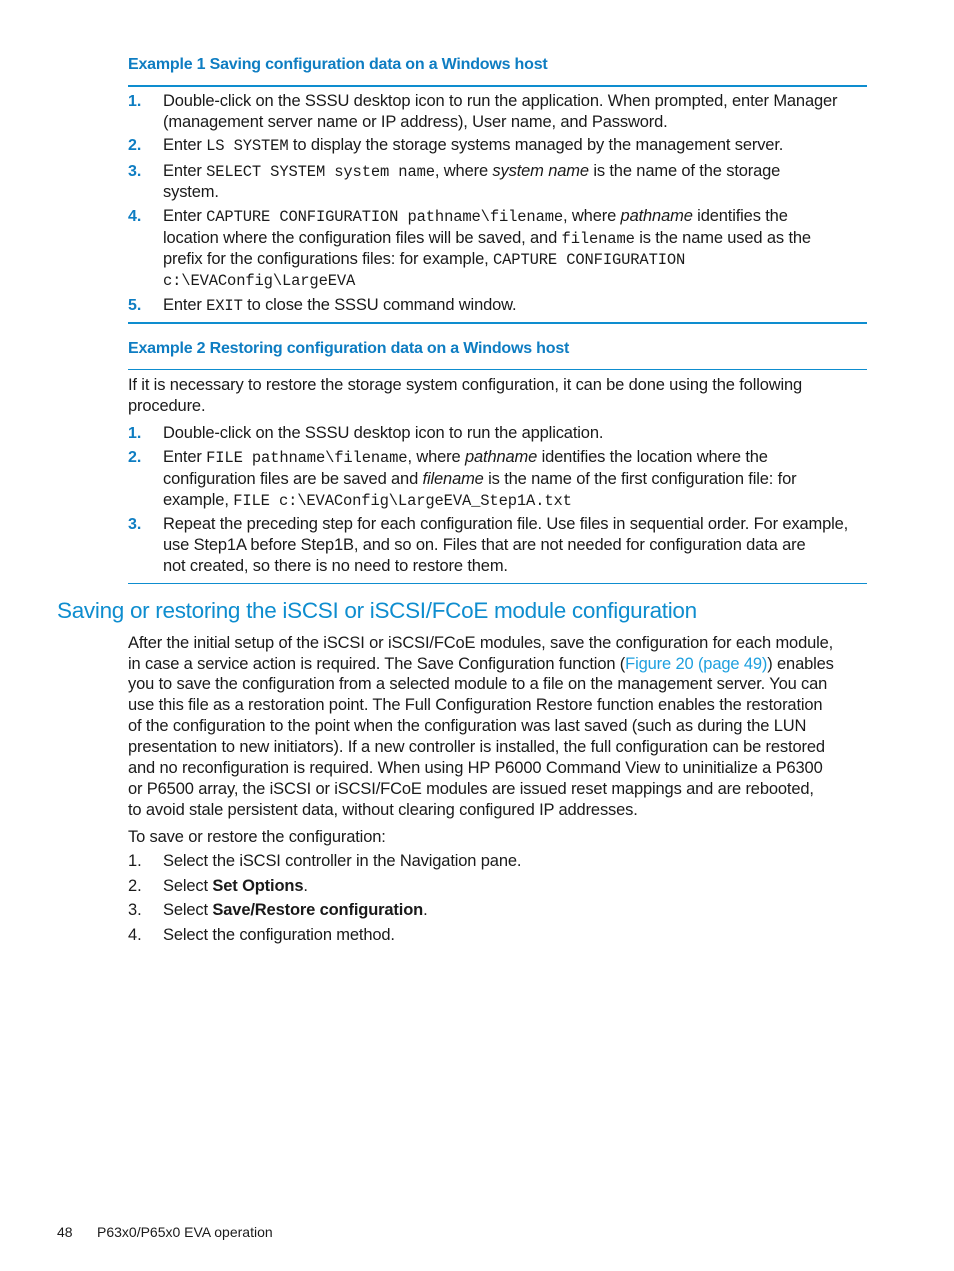 This screenshot has width=954, height=1271. What do you see at coordinates (696, 664) in the screenshot?
I see `figure-20-link: Figure 20 (page 49)` at bounding box center [696, 664].